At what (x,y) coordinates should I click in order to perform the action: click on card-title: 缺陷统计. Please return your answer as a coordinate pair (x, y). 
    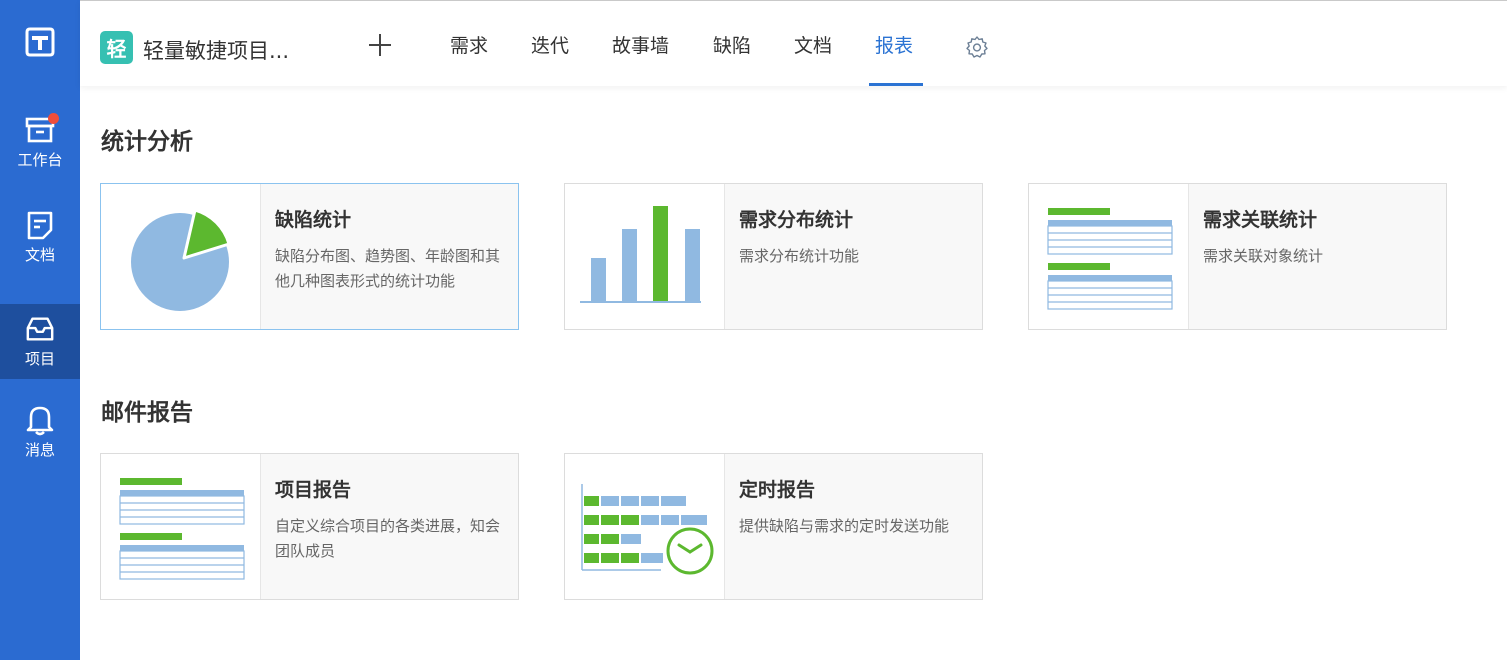
    Looking at the image, I should click on (313, 220).